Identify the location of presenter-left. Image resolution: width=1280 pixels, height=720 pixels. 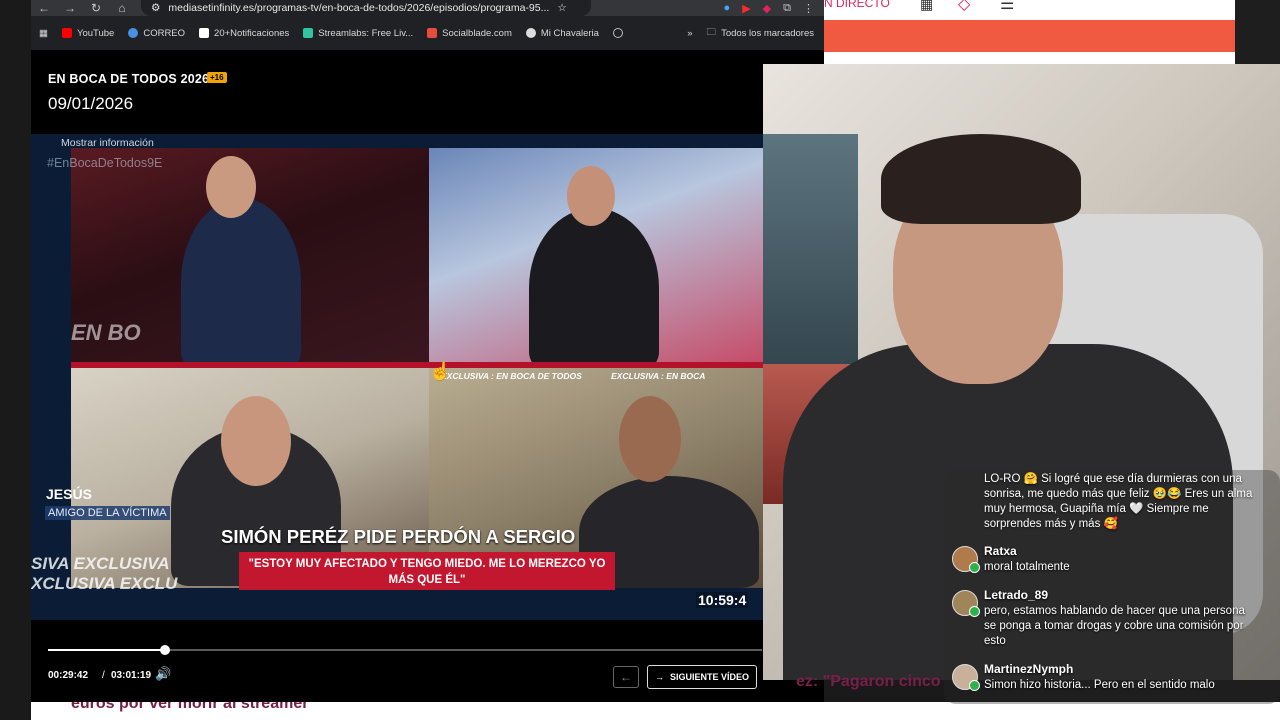
(241, 283).